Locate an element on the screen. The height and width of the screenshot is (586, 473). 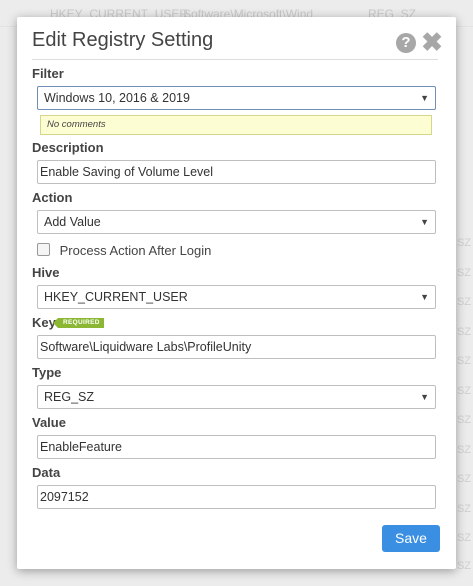
process-after-login-label: Process Action After Login is located at coordinates (135, 250).